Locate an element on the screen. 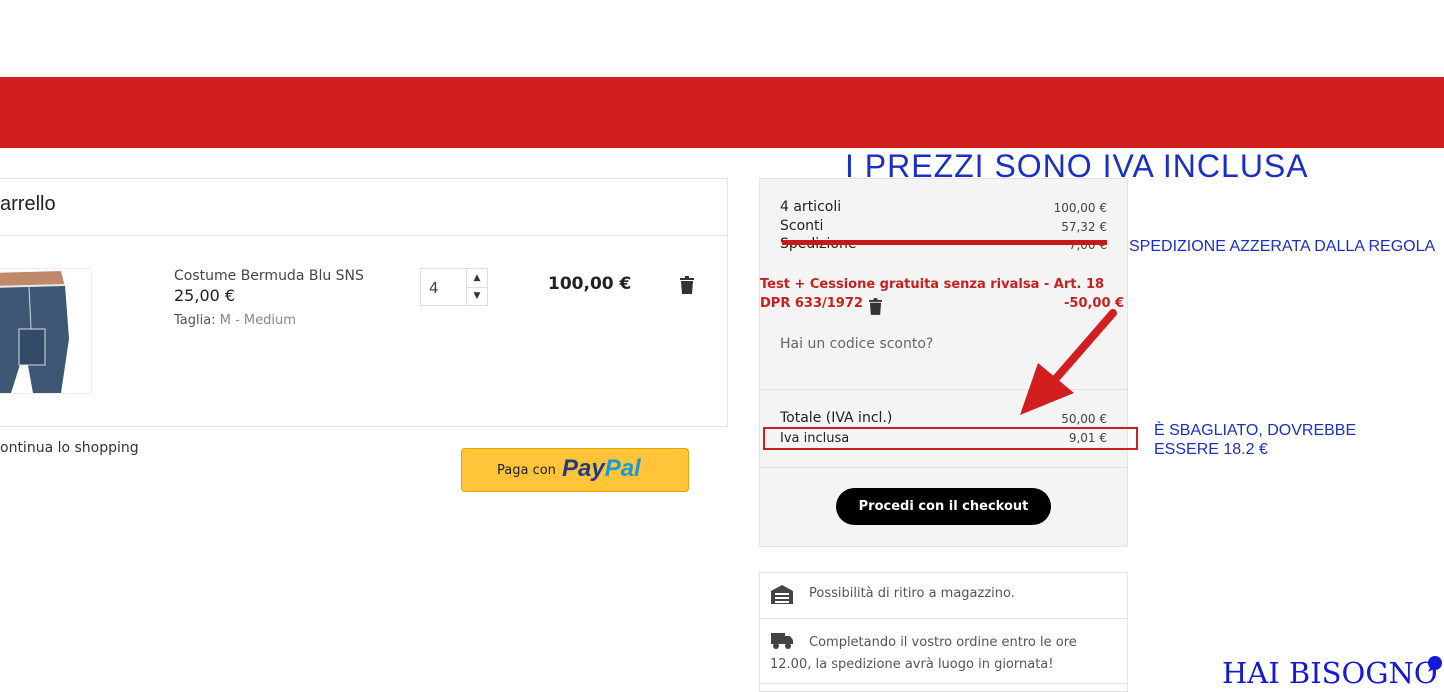 Image resolution: width=1444 pixels, height=692 pixels. promo-rule-name-2: DPR 633/1972 is located at coordinates (811, 303).